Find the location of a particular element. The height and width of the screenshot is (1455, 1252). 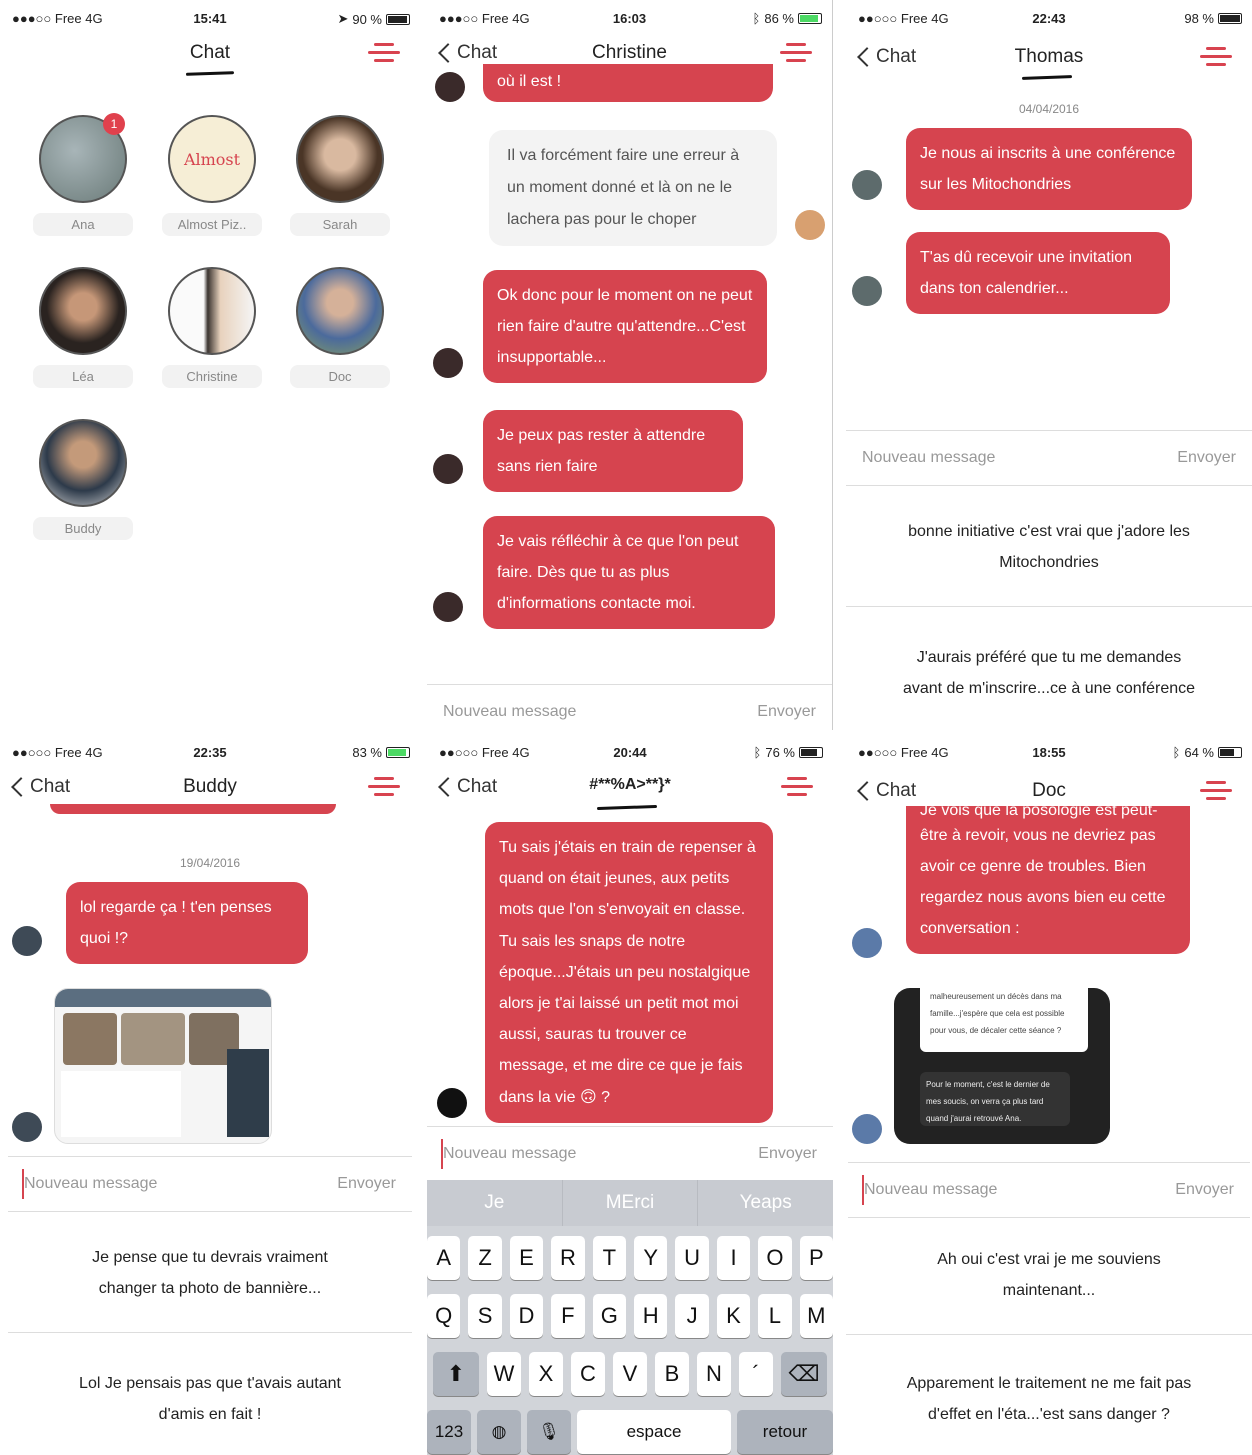

key: A is located at coordinates (444, 1258).